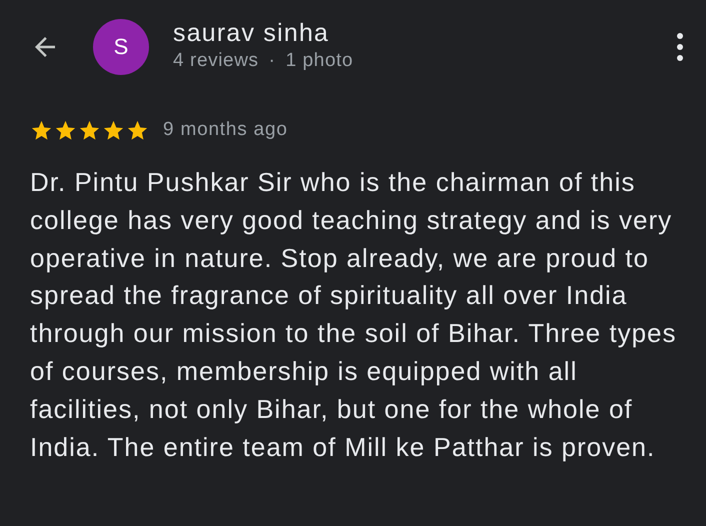 The width and height of the screenshot is (706, 526). I want to click on menu-icon, so click(680, 47).